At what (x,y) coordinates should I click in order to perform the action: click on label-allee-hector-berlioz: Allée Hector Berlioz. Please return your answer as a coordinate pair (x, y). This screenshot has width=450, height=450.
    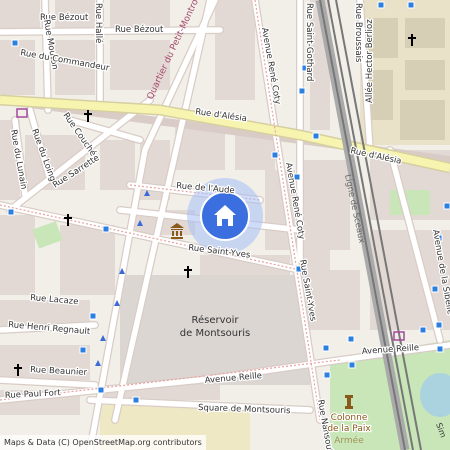
    Looking at the image, I should click on (369, 61).